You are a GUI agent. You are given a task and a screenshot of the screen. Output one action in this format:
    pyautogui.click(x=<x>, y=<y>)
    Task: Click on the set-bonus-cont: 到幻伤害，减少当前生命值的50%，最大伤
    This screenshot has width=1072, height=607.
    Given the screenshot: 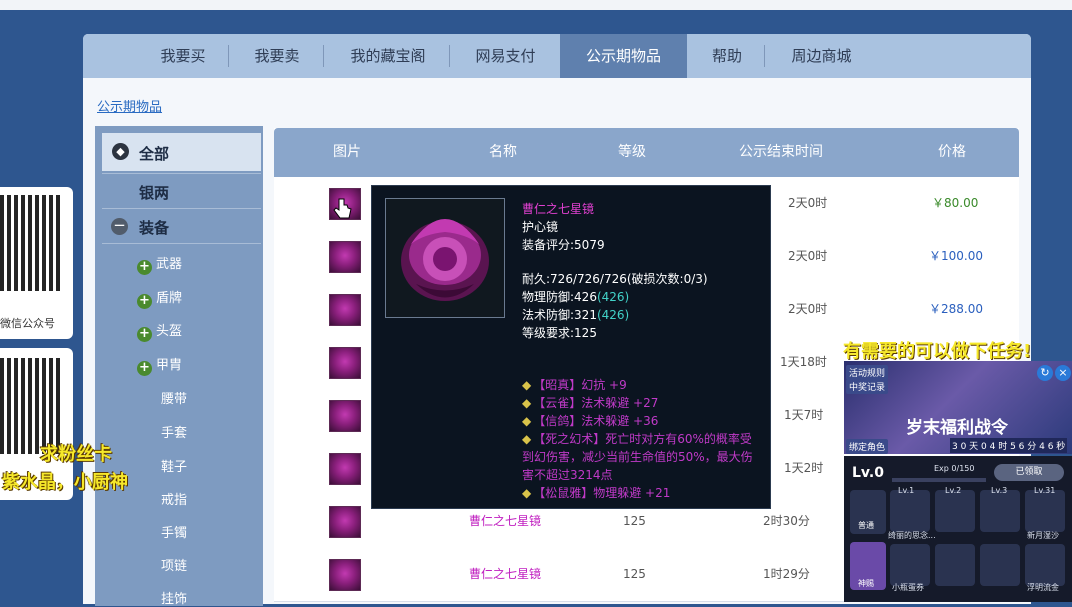 What is the action you would take?
    pyautogui.click(x=637, y=457)
    